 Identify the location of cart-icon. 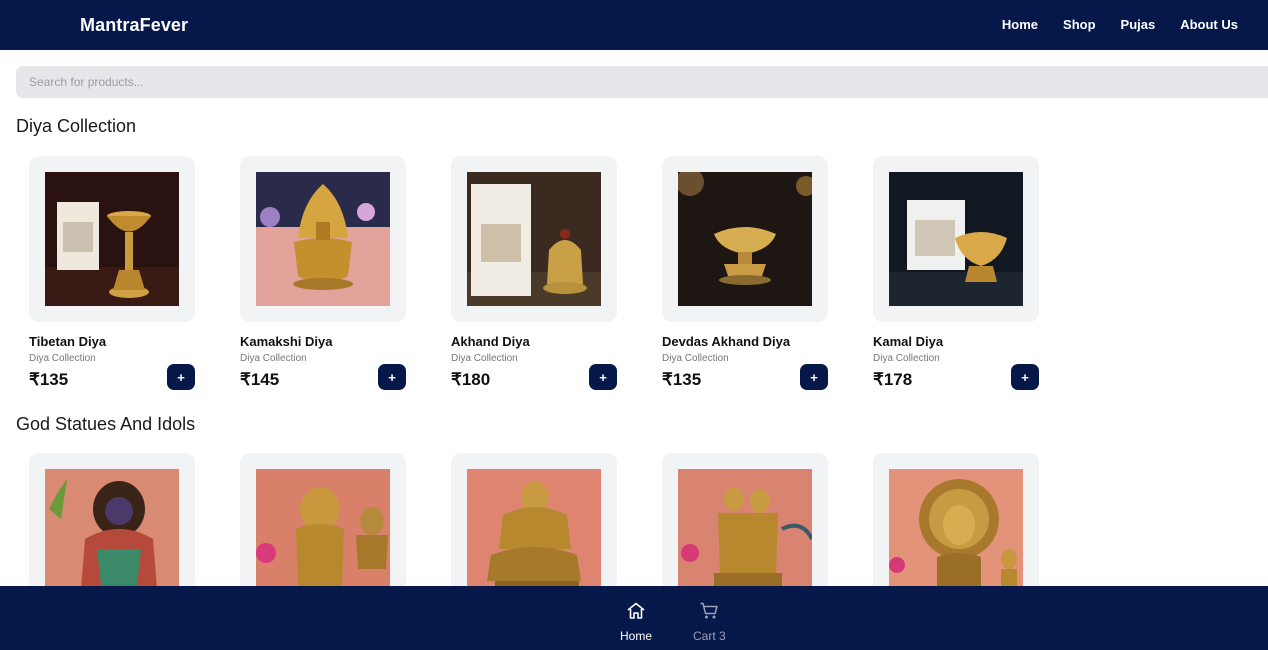
(709, 613).